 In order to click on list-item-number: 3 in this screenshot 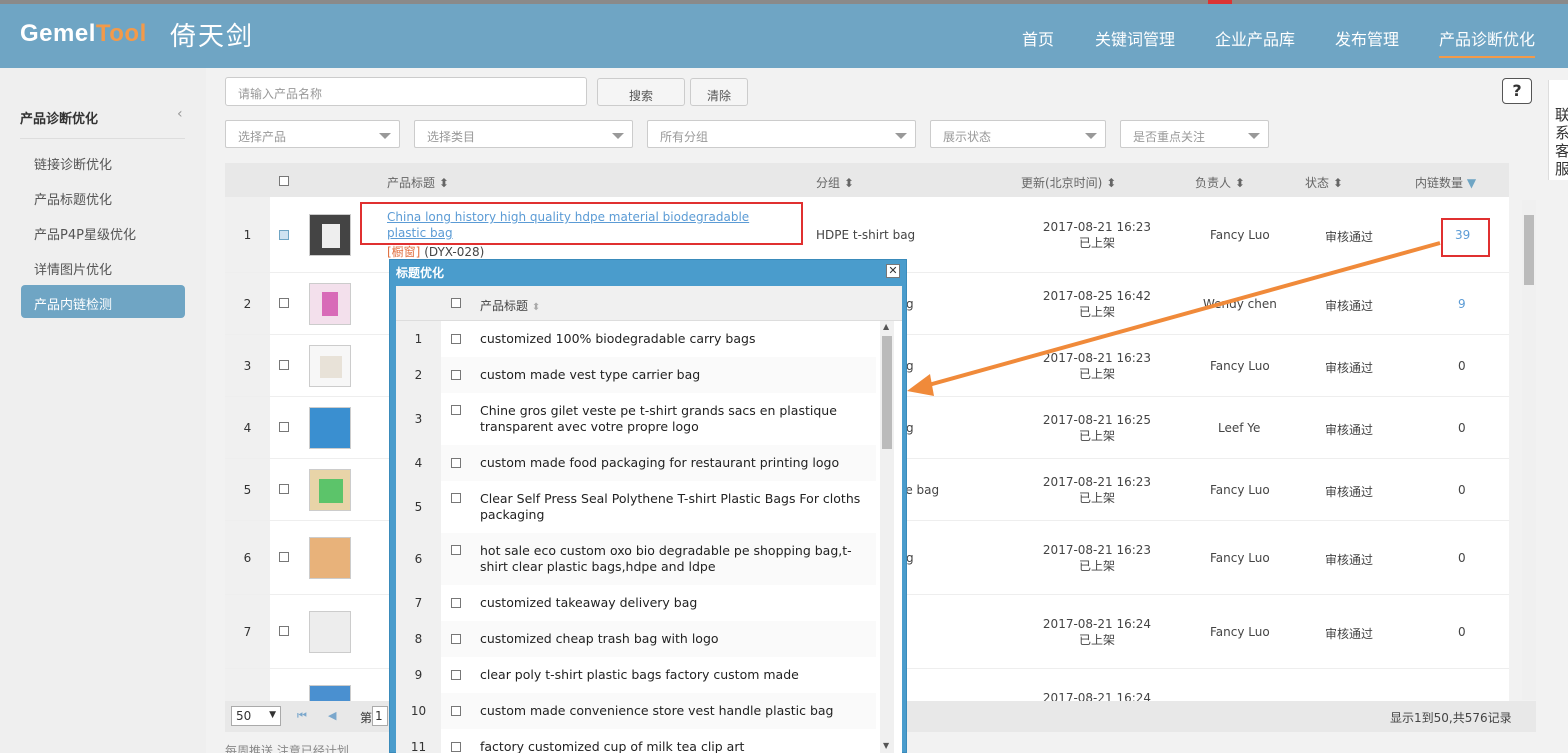, I will do `click(418, 419)`.